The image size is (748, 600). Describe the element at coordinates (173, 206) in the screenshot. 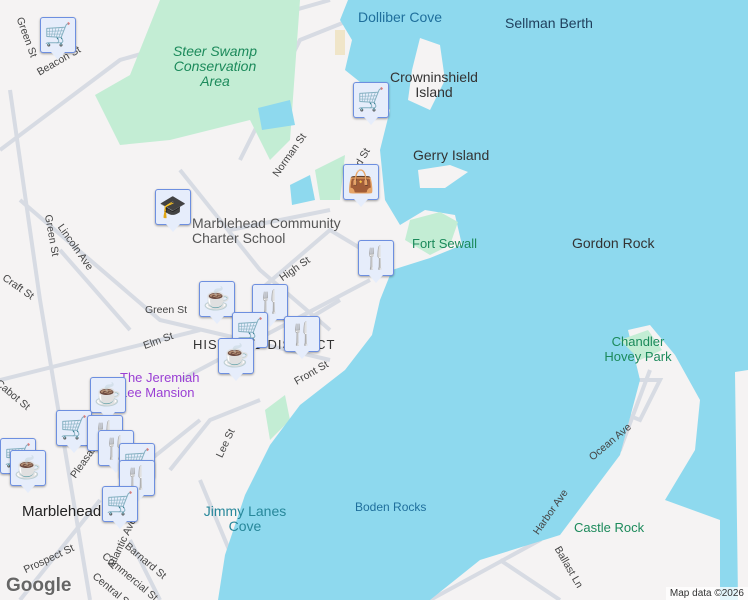

I see `graduation-cap-icon: 🎓` at that location.